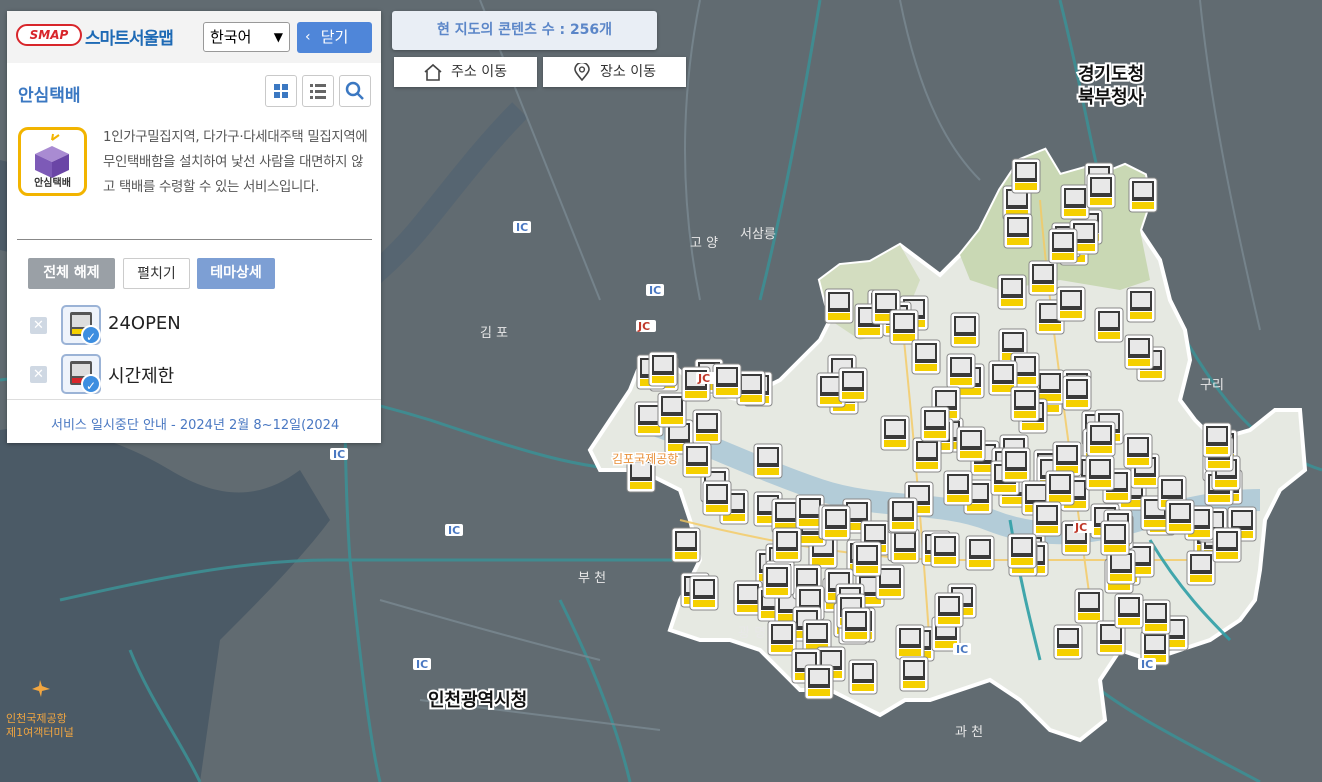 This screenshot has height=782, width=1322. Describe the element at coordinates (281, 91) in the screenshot. I see `grid-view-button` at that location.